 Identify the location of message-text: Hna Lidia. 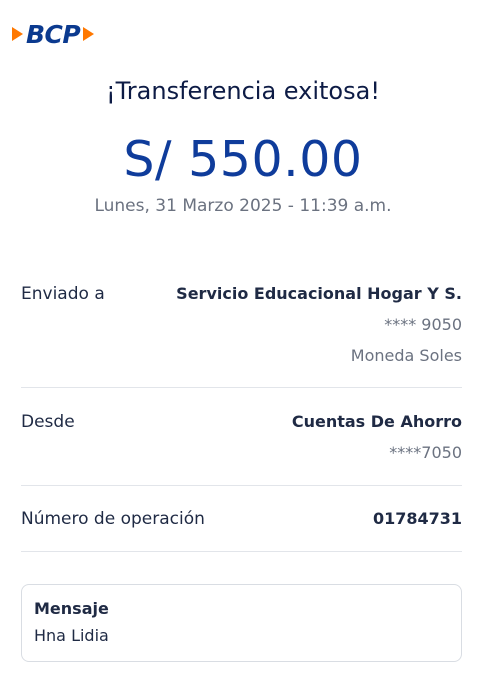
(71, 635).